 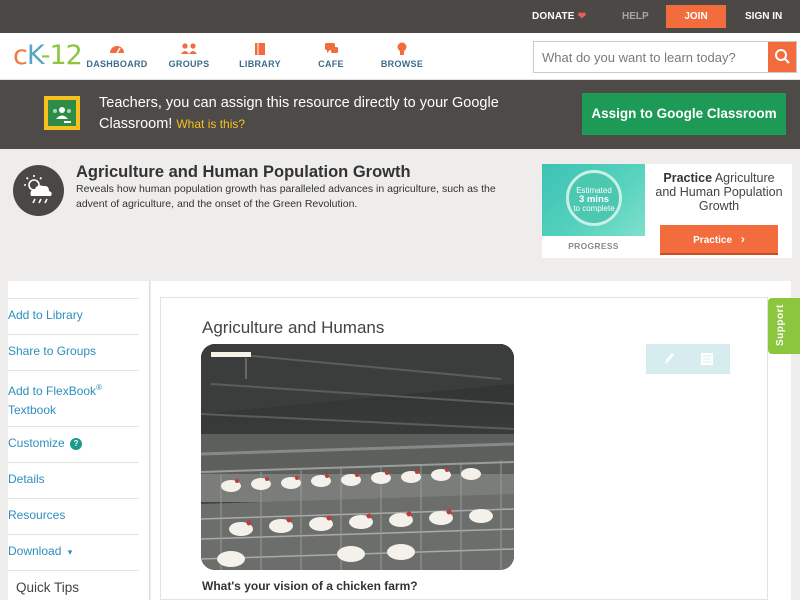 I want to click on search-input, so click(x=649, y=57).